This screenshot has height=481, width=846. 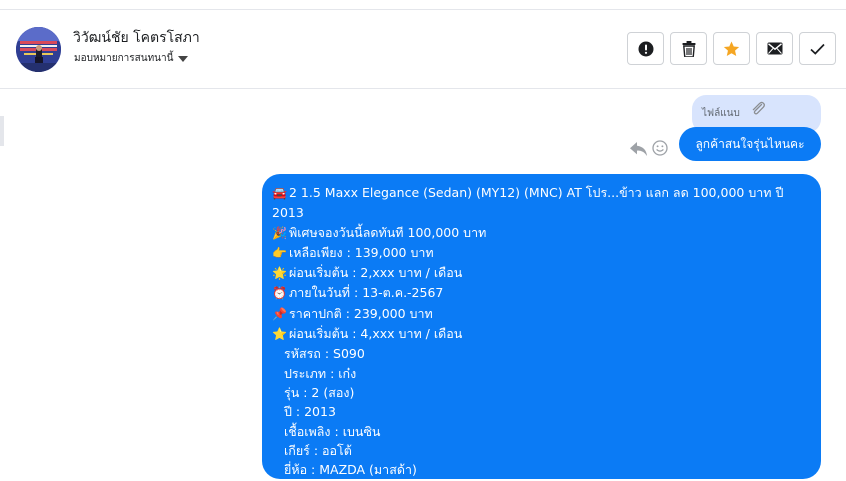 What do you see at coordinates (541, 233) in the screenshot?
I see `message-line: 🎉 พิเศษจองวันนี้ลดทันที 100,000 บาท` at bounding box center [541, 233].